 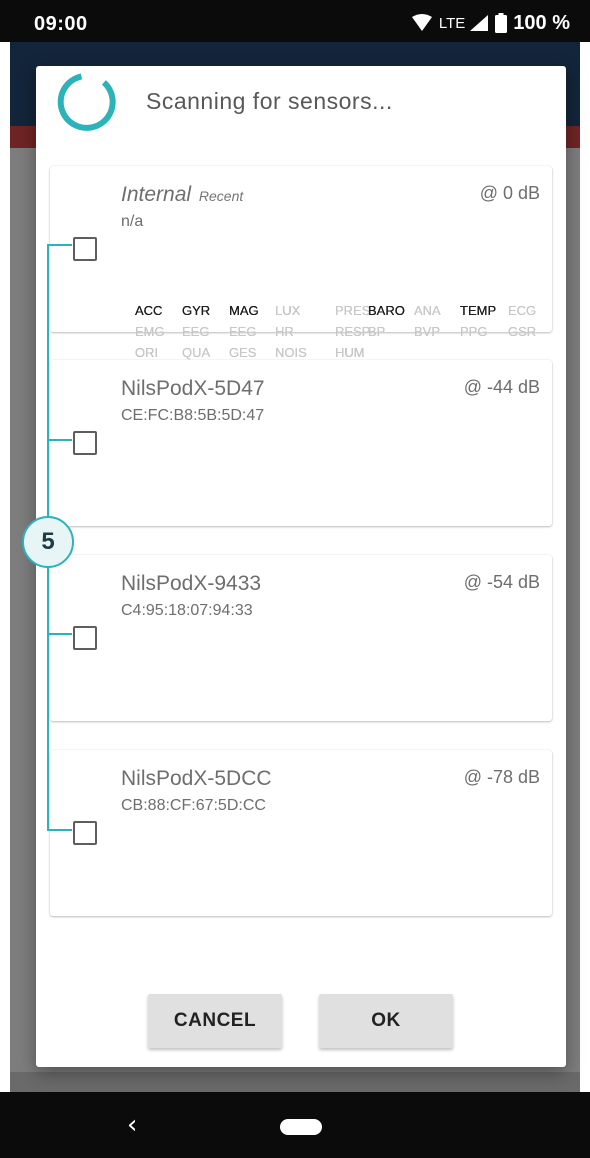 What do you see at coordinates (350, 352) in the screenshot?
I see `sensor-capability-label: HUM` at bounding box center [350, 352].